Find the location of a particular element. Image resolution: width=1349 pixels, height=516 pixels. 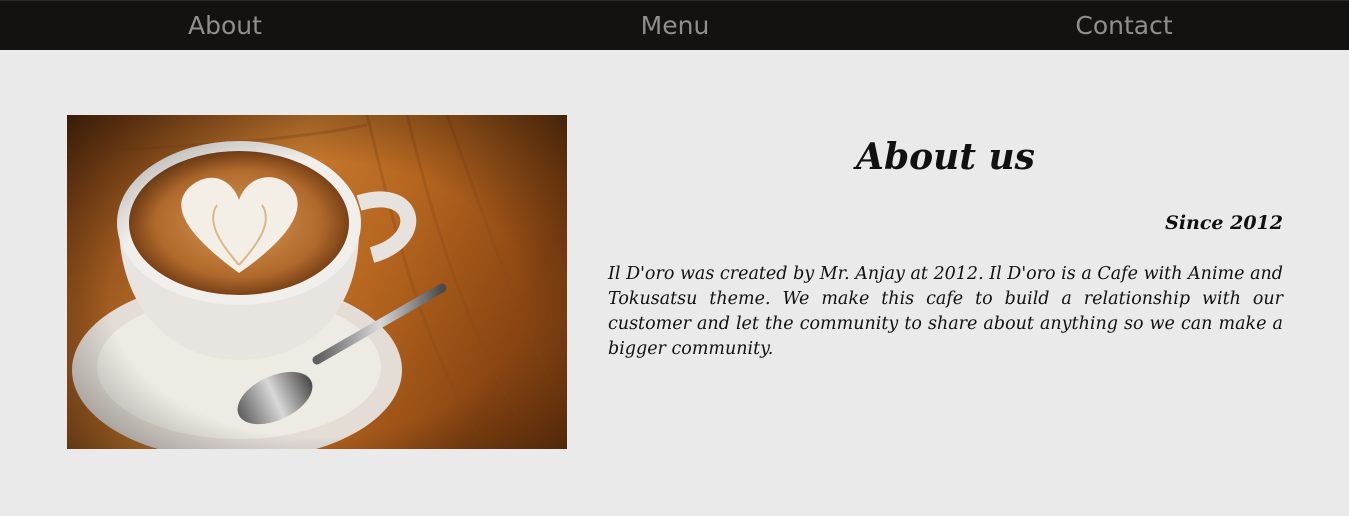

top-navbar: About Menu Contact is located at coordinates (674, 25).